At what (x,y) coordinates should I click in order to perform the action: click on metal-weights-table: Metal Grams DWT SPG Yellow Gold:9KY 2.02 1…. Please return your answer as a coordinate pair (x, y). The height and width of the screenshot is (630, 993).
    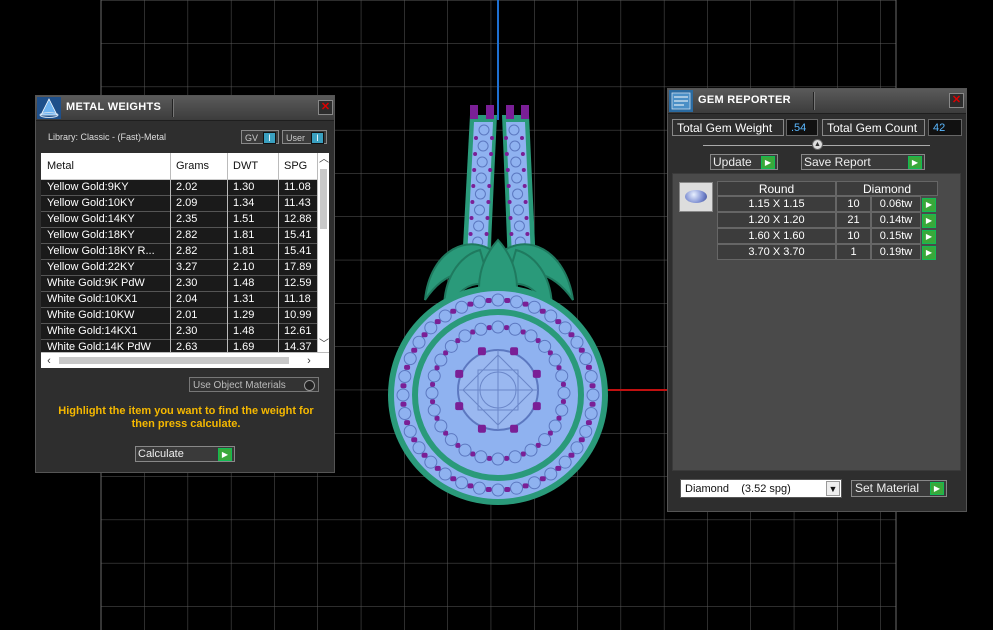
    Looking at the image, I should click on (179, 252).